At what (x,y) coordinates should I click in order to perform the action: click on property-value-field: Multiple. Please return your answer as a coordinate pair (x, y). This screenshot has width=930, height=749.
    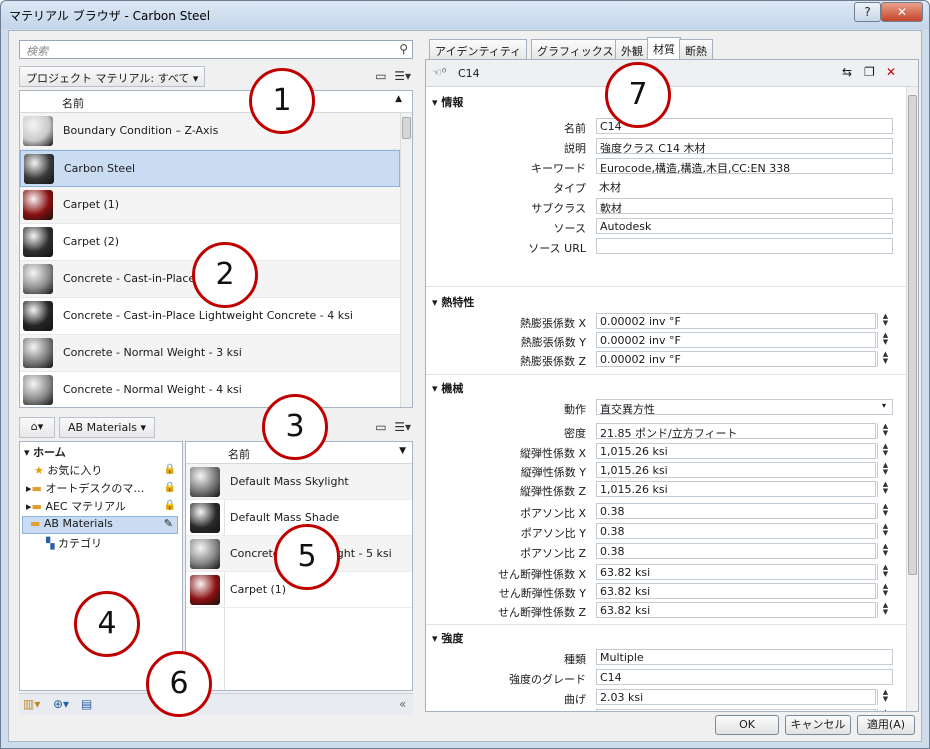
    Looking at the image, I should click on (744, 657).